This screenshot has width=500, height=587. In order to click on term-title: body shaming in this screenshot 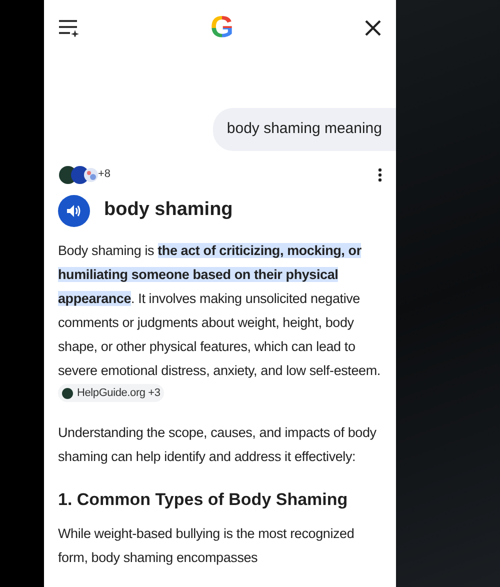, I will do `click(168, 210)`.